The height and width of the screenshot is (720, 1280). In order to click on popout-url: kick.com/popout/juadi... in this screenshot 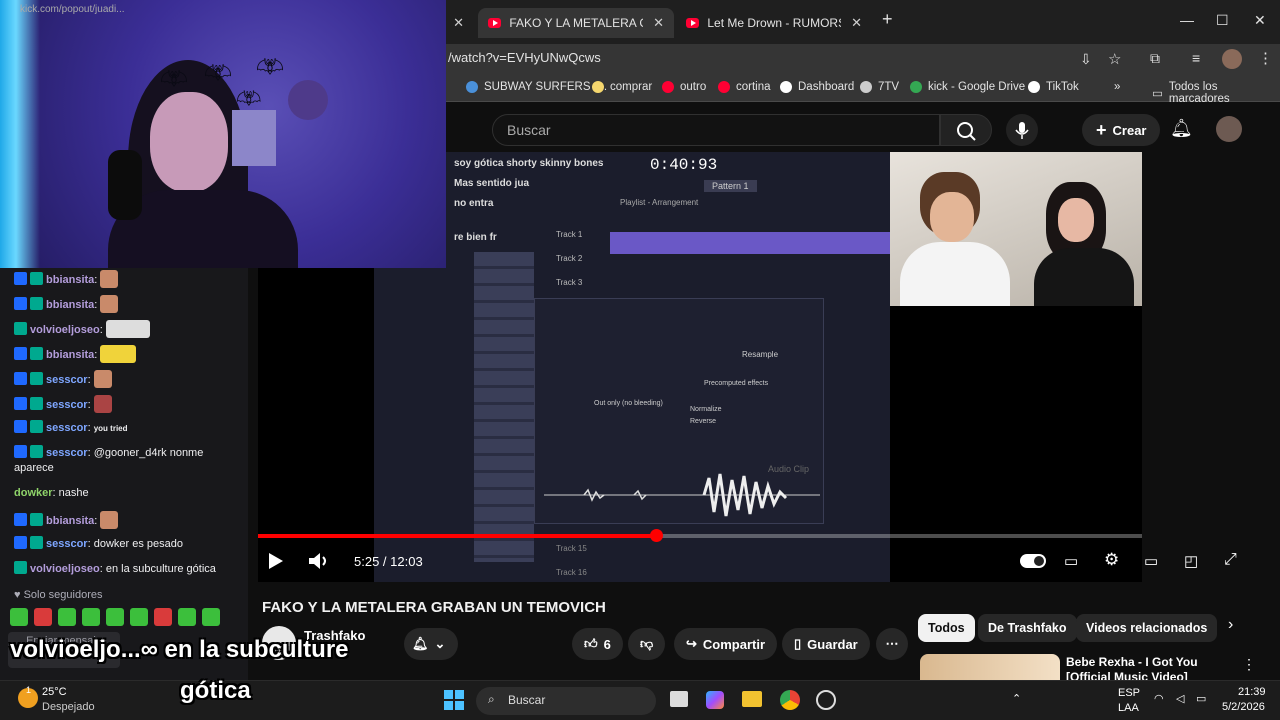, I will do `click(72, 9)`.